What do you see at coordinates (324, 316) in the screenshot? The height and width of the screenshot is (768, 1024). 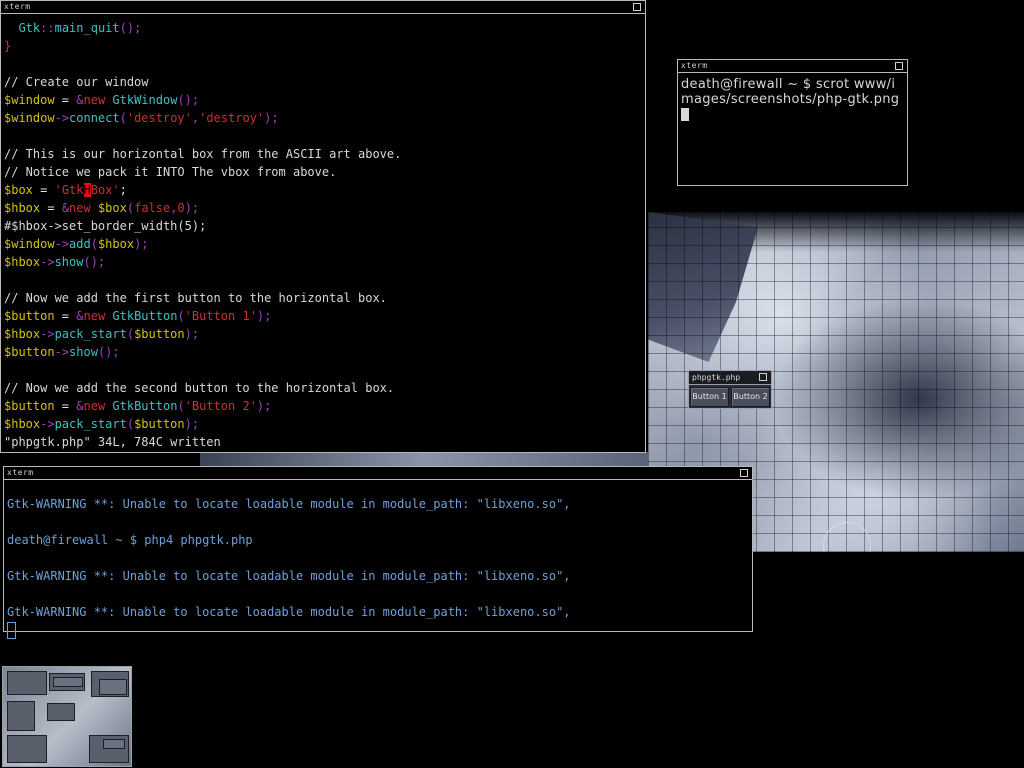 I see `code-line: $button = &new GtkButton('Button 1');` at bounding box center [324, 316].